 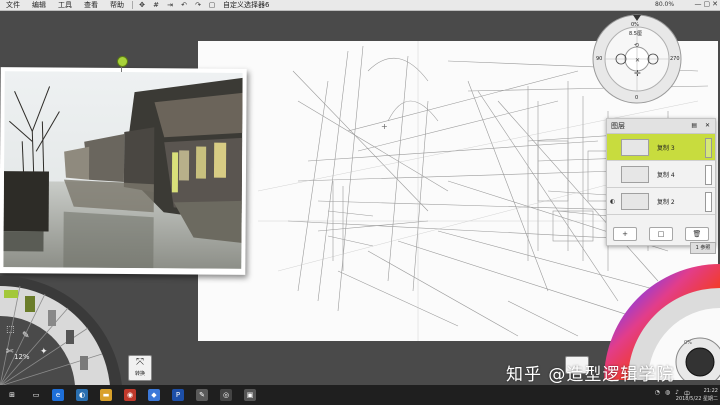 I want to click on wechat-icon: ◔, so click(x=657, y=393).